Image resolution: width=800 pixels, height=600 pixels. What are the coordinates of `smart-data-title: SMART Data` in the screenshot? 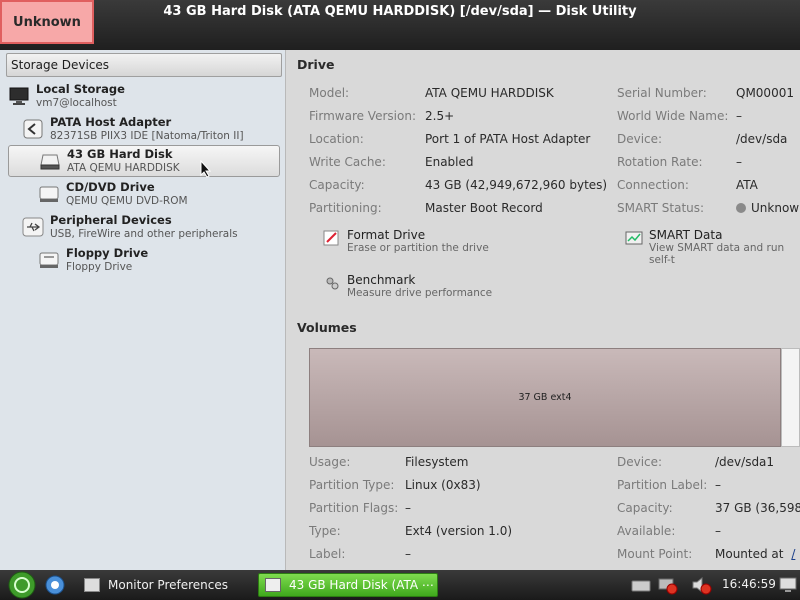 It's located at (686, 235).